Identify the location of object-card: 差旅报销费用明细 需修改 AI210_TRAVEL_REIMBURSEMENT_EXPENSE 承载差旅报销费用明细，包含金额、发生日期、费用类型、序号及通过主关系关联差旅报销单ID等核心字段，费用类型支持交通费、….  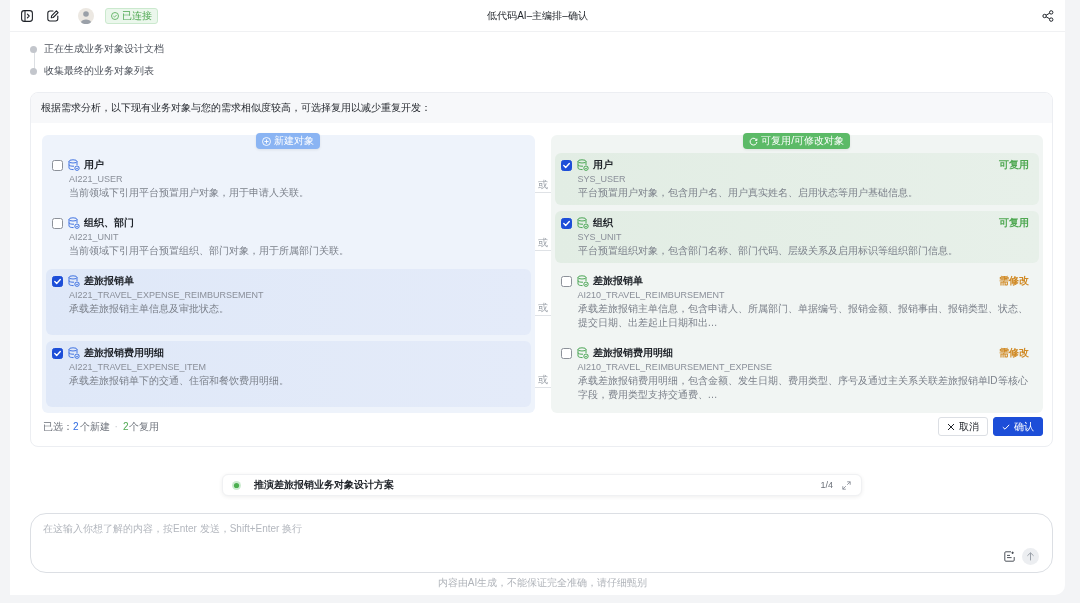
(796, 374).